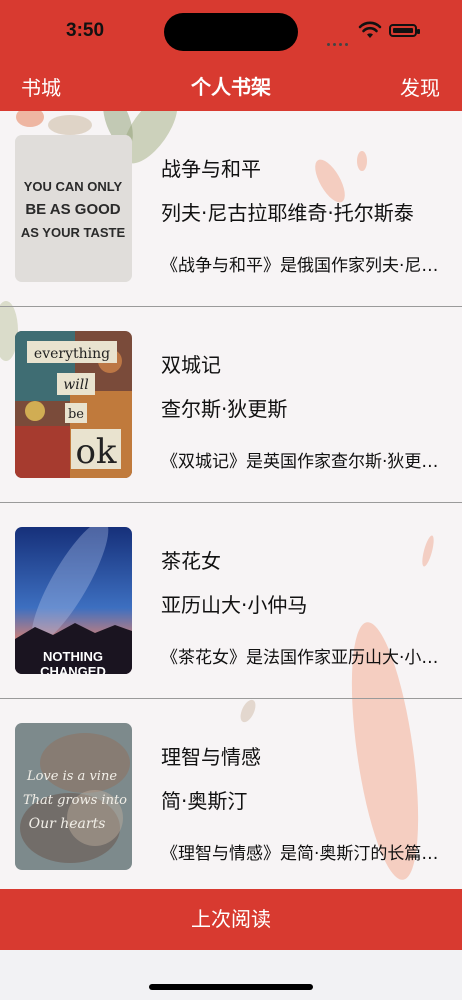 Image resolution: width=462 pixels, height=1000 pixels. I want to click on cover-text: That grows into, so click(75, 800).